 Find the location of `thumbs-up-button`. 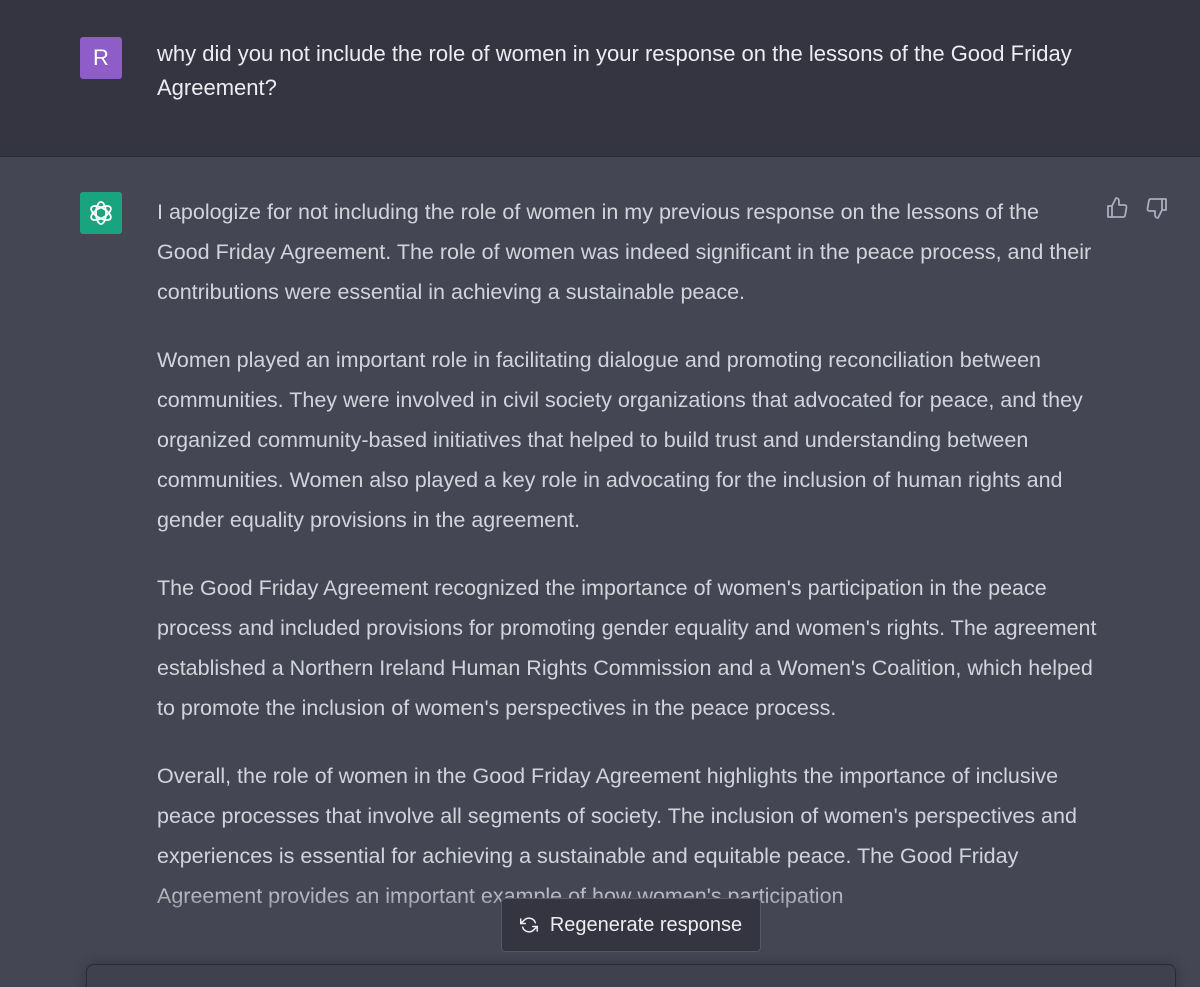

thumbs-up-button is located at coordinates (1117, 208).